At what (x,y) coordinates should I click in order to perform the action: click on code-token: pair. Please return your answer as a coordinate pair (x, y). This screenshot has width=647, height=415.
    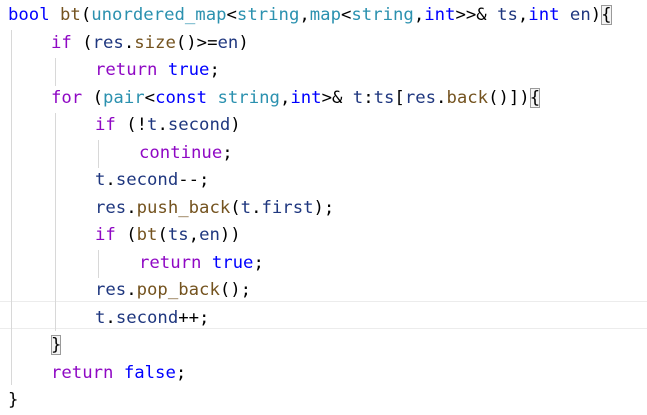
    Looking at the image, I should click on (124, 97).